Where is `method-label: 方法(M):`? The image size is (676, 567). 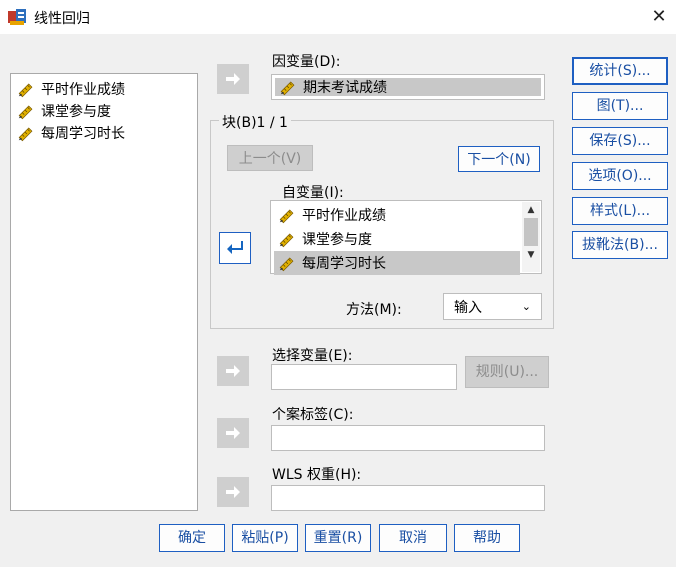 method-label: 方法(M): is located at coordinates (374, 310).